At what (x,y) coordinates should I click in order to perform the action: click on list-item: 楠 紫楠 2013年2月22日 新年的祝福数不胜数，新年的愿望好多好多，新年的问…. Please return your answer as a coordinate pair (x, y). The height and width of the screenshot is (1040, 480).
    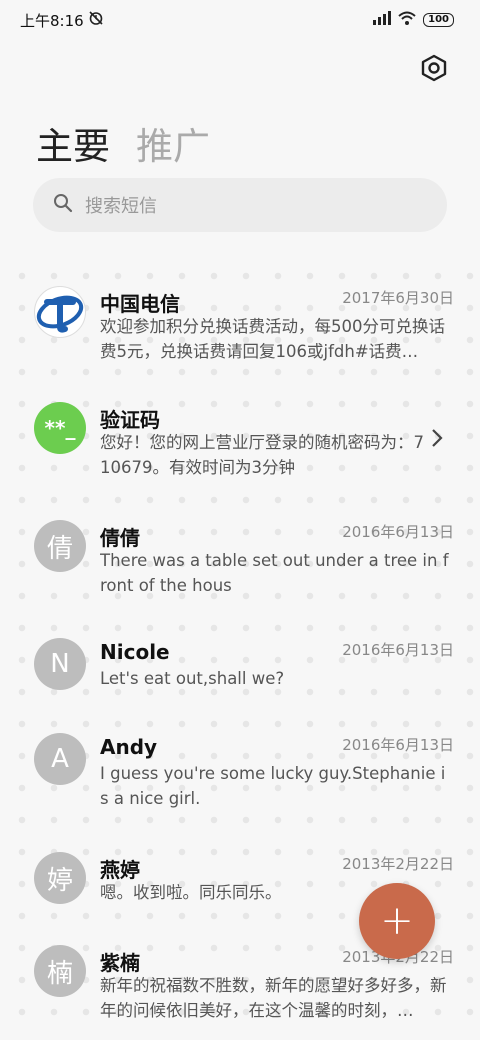
    Looking at the image, I should click on (240, 991).